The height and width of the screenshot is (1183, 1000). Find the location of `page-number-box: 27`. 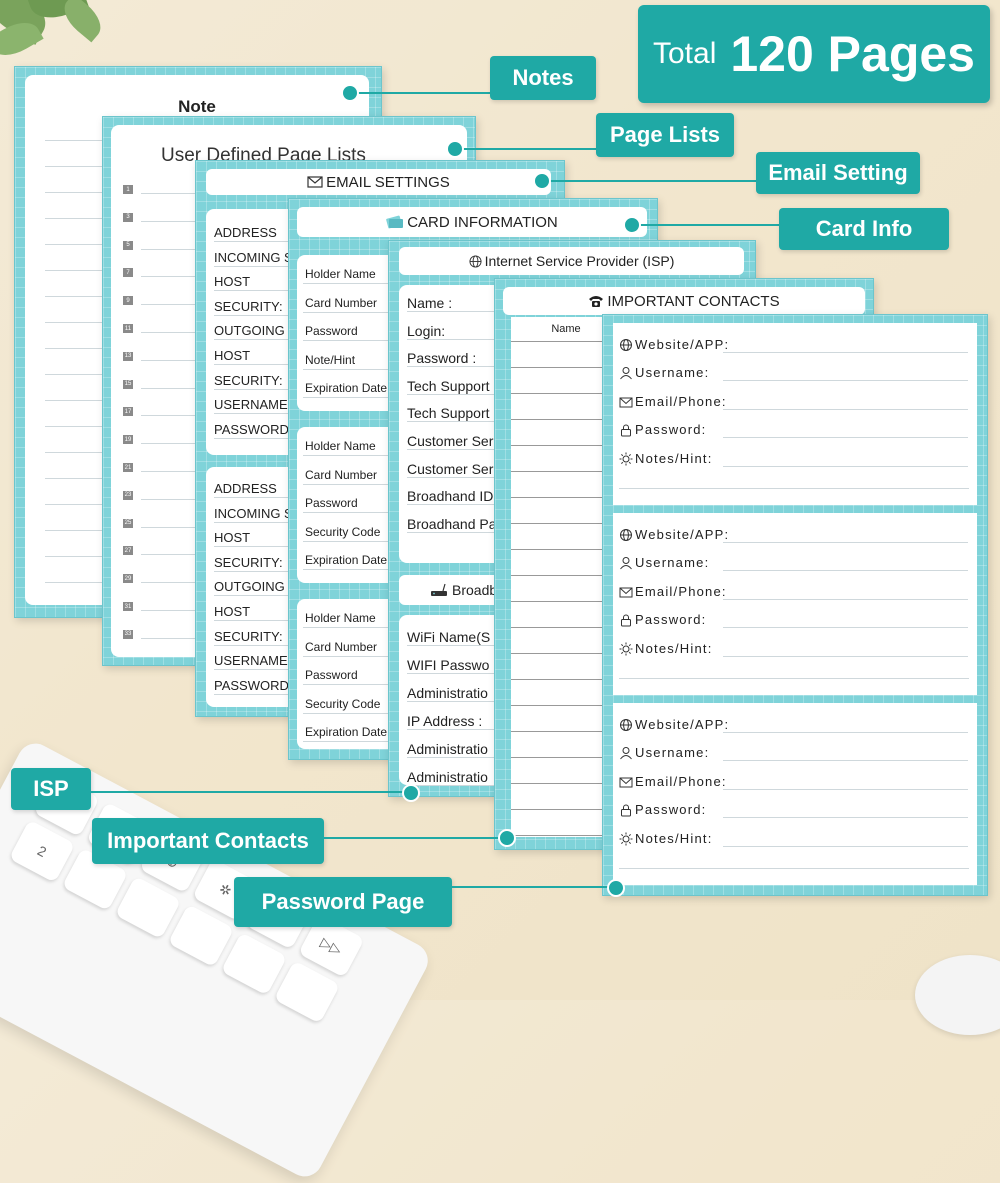

page-number-box: 27 is located at coordinates (128, 551).